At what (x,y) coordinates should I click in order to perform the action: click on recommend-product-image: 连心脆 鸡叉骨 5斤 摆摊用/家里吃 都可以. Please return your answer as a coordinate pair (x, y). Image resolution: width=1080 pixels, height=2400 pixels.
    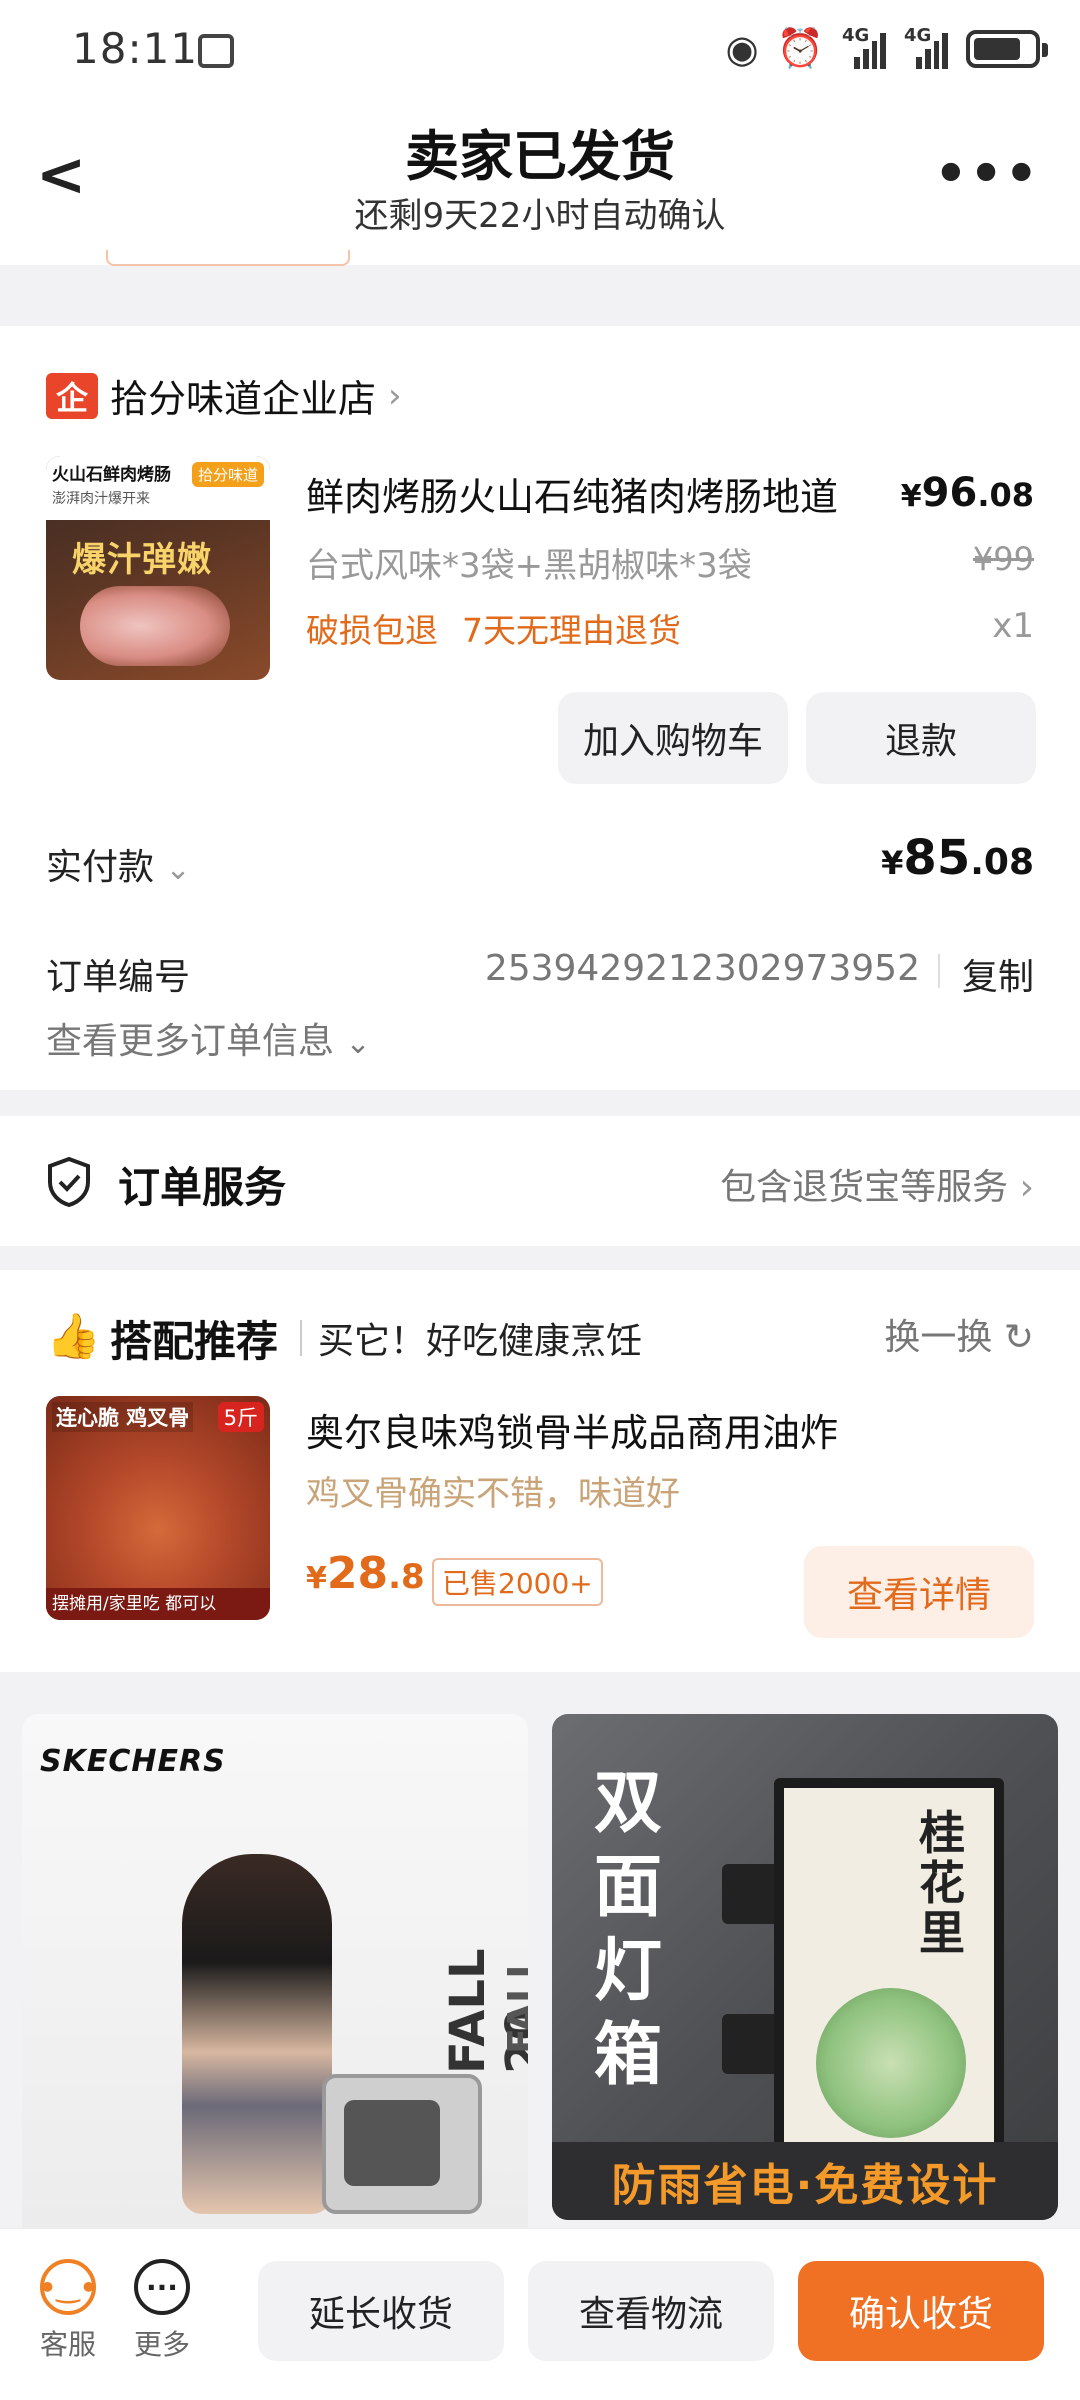
    Looking at the image, I should click on (158, 1508).